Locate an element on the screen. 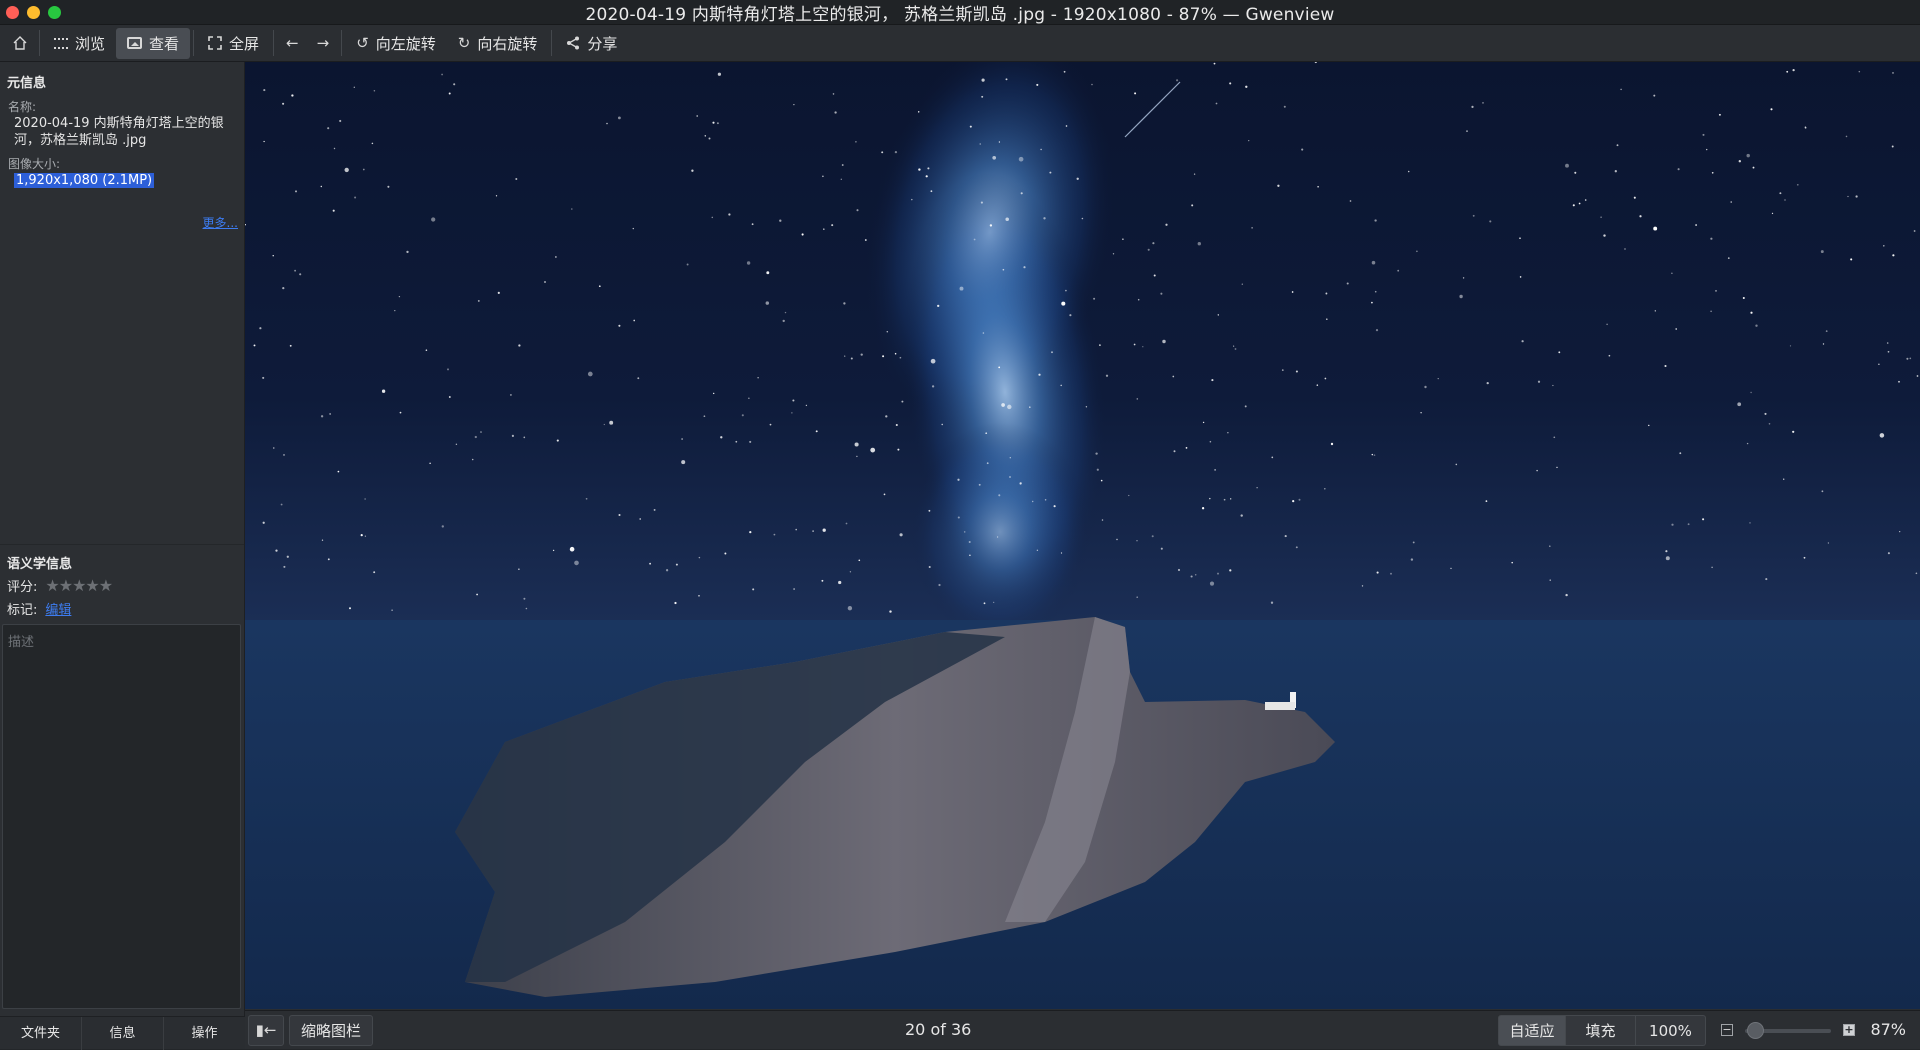  image-size-label: 图像大小: is located at coordinates (34, 164).